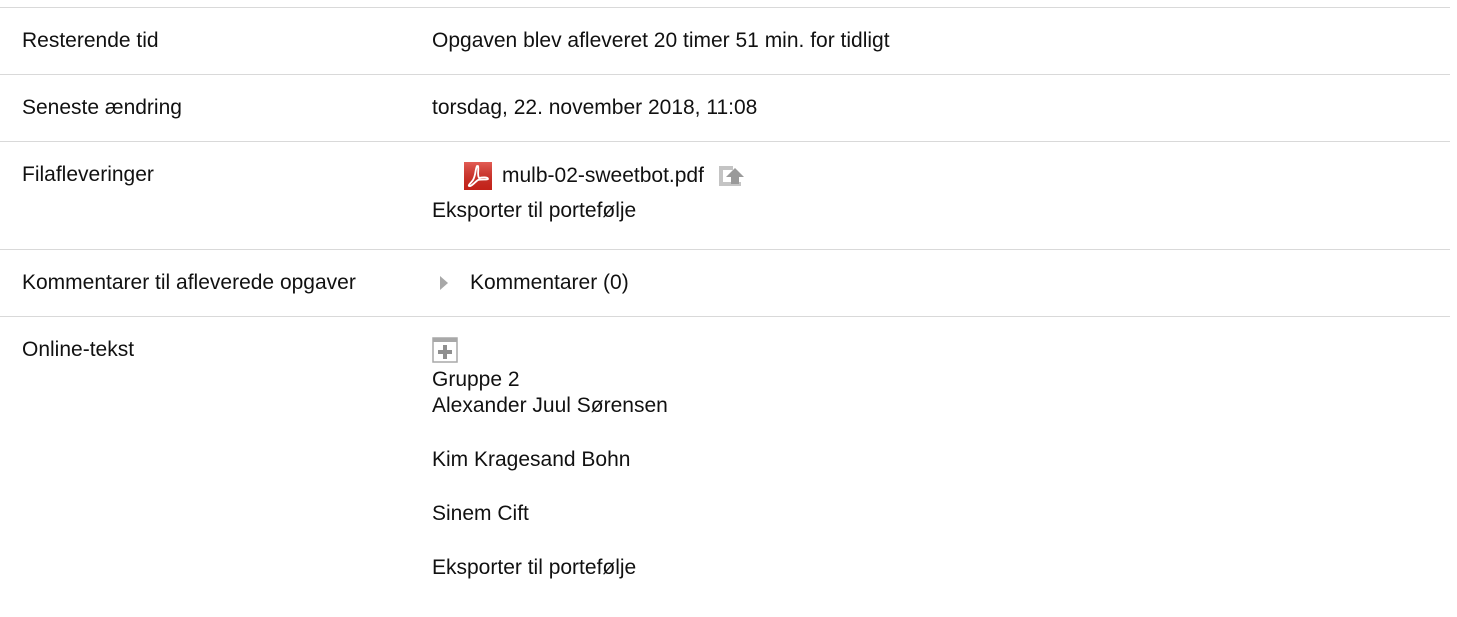 The width and height of the screenshot is (1457, 617). What do you see at coordinates (478, 176) in the screenshot?
I see `pdf-icon` at bounding box center [478, 176].